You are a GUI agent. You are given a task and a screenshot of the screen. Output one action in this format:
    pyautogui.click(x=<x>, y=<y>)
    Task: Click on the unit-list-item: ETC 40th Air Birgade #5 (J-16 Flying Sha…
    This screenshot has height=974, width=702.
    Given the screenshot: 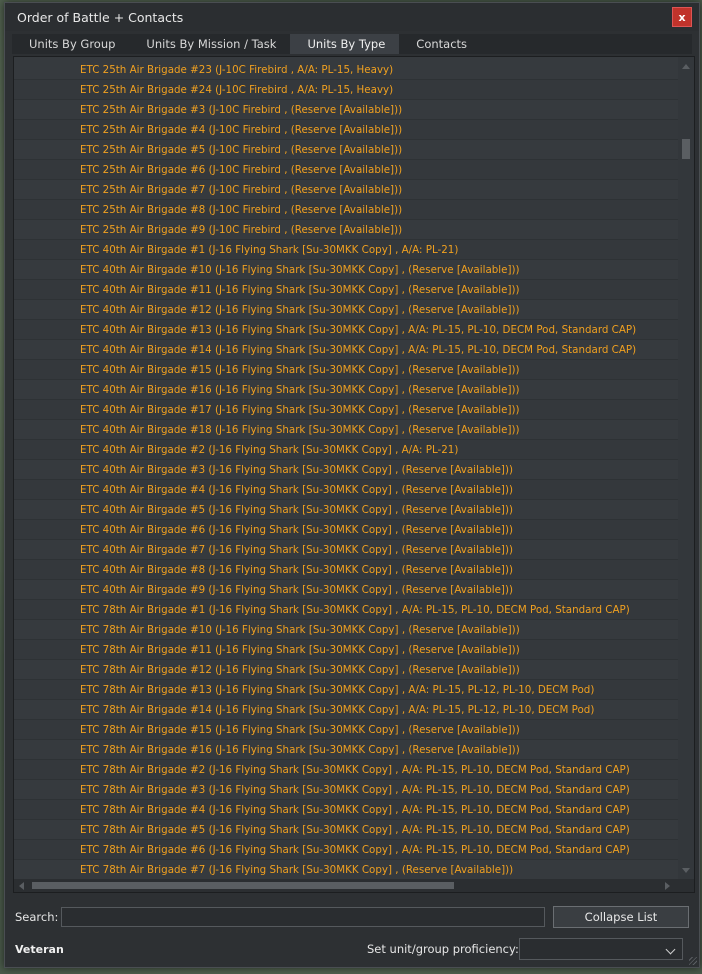 What is the action you would take?
    pyautogui.click(x=346, y=510)
    